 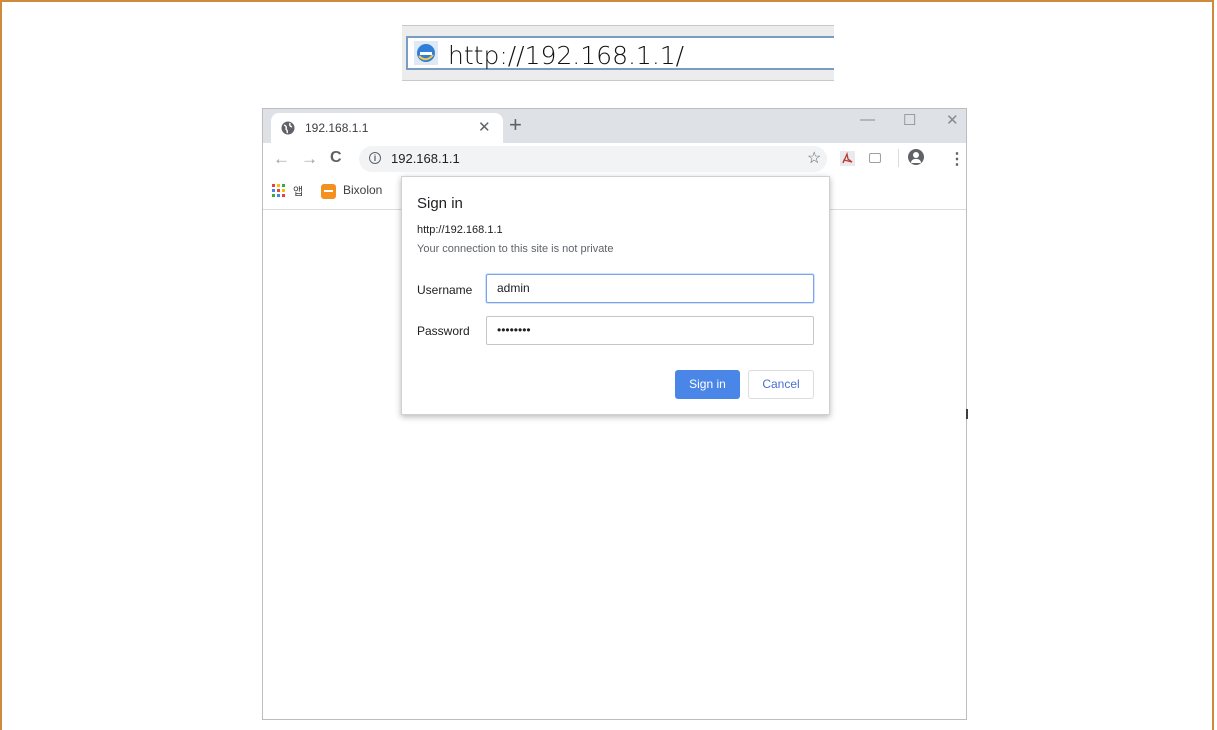 What do you see at coordinates (328, 191) in the screenshot?
I see `bixolon-bookmark-icon` at bounding box center [328, 191].